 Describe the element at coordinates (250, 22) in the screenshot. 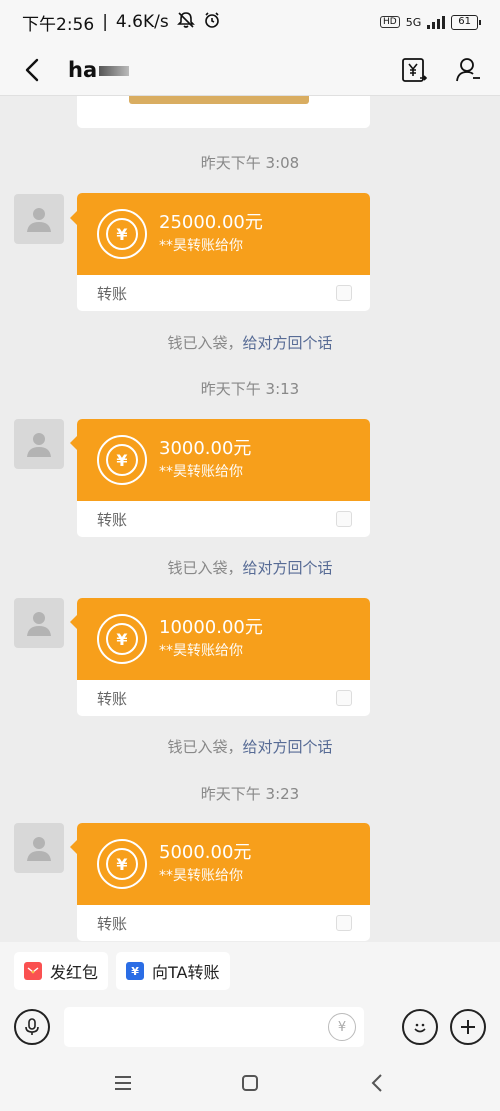

I see `status-bar: 下午2:56 | 4.6K/s HD 5G 61` at that location.